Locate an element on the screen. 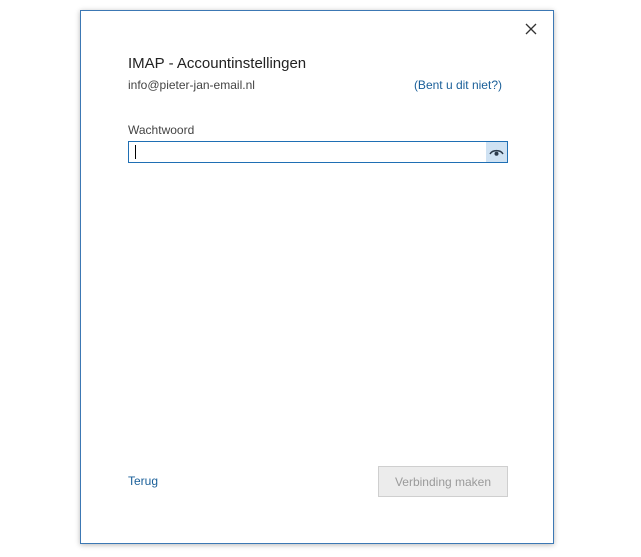 The image size is (641, 557). connect-button: Verbinding maken is located at coordinates (443, 481).